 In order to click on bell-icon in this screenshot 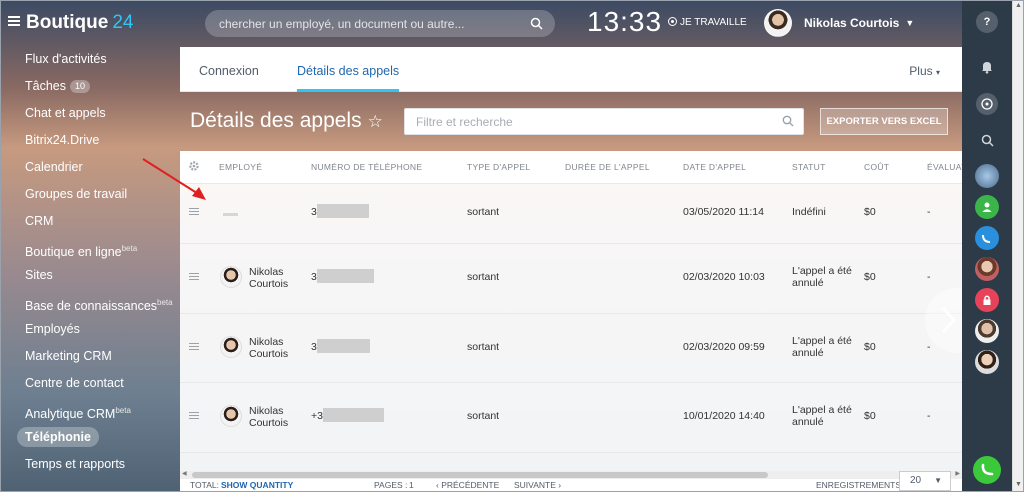, I will do `click(987, 67)`.